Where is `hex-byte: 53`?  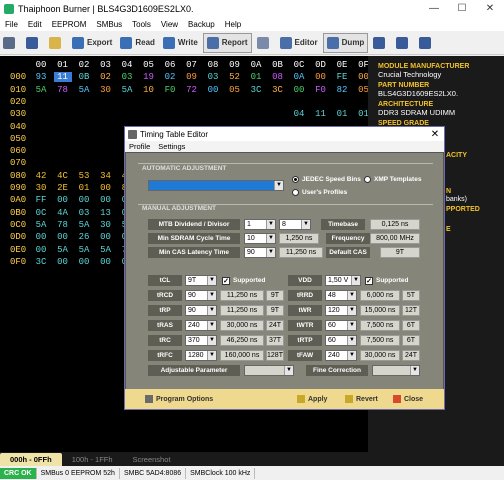
hex-byte: 53 is located at coordinates (84, 176).